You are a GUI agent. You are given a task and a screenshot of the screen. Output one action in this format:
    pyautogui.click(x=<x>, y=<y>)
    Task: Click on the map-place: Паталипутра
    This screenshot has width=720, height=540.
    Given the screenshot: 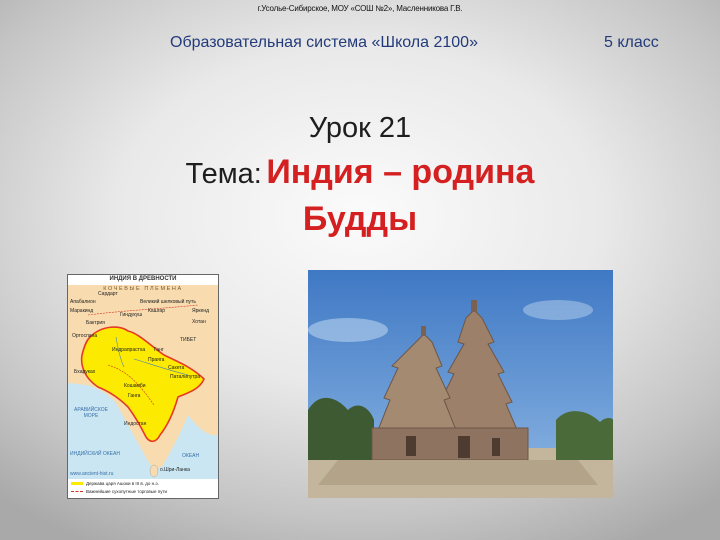 What is the action you would take?
    pyautogui.click(x=185, y=377)
    